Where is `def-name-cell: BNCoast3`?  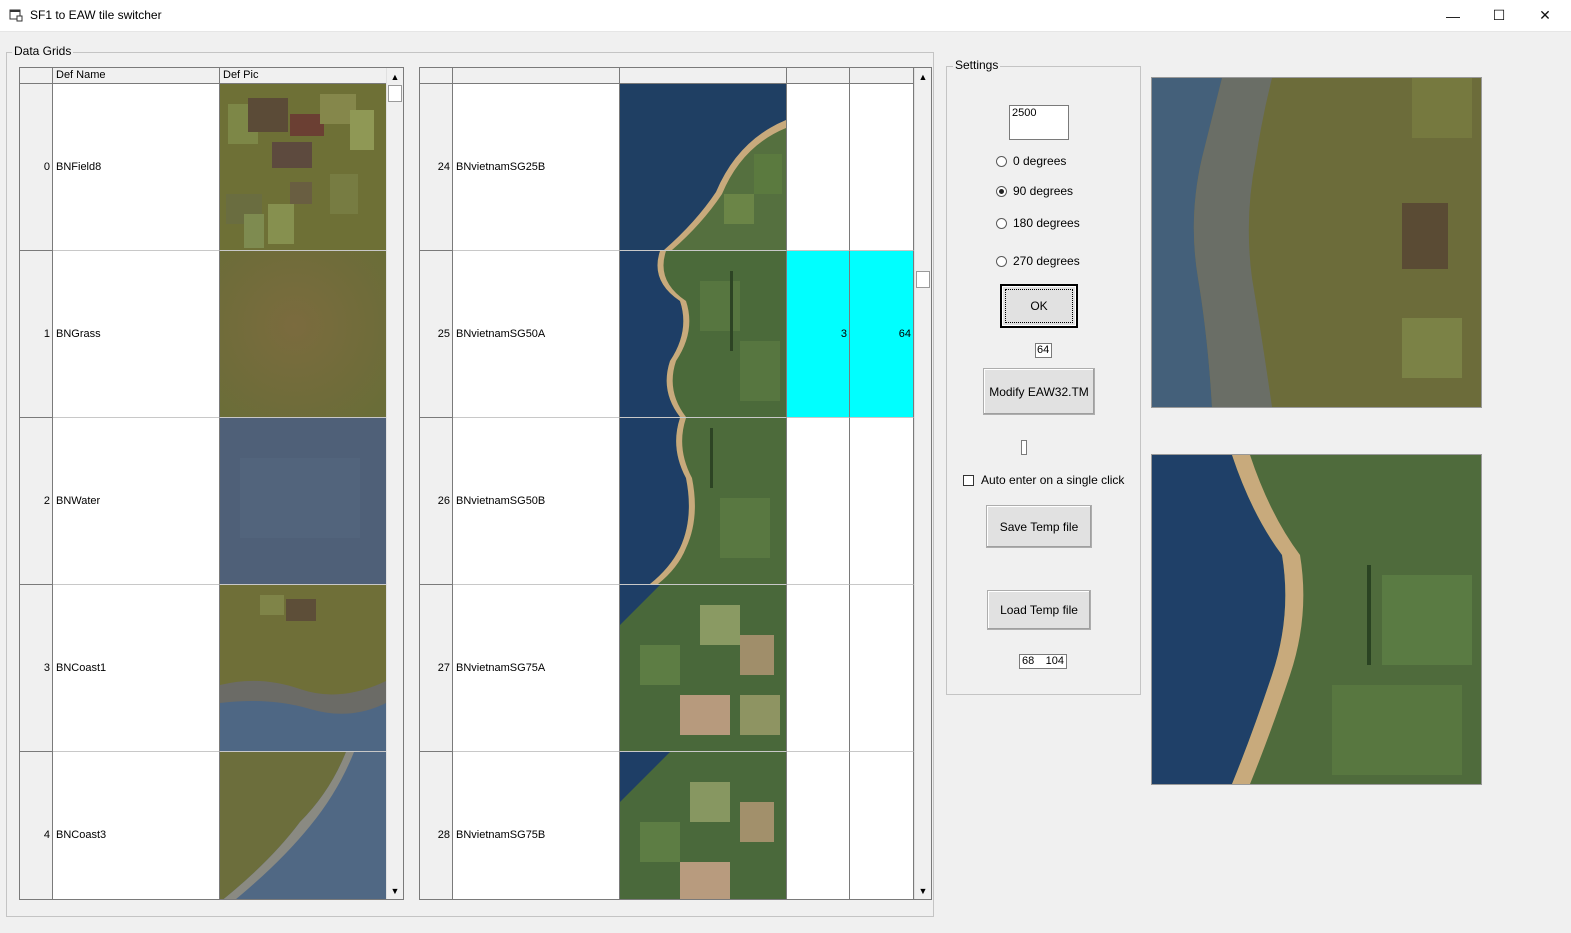
def-name-cell: BNCoast3 is located at coordinates (136, 825).